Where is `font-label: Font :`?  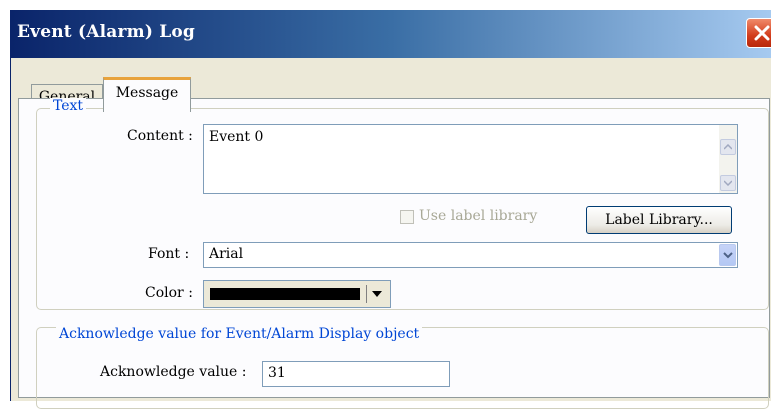
font-label: Font : is located at coordinates (169, 254).